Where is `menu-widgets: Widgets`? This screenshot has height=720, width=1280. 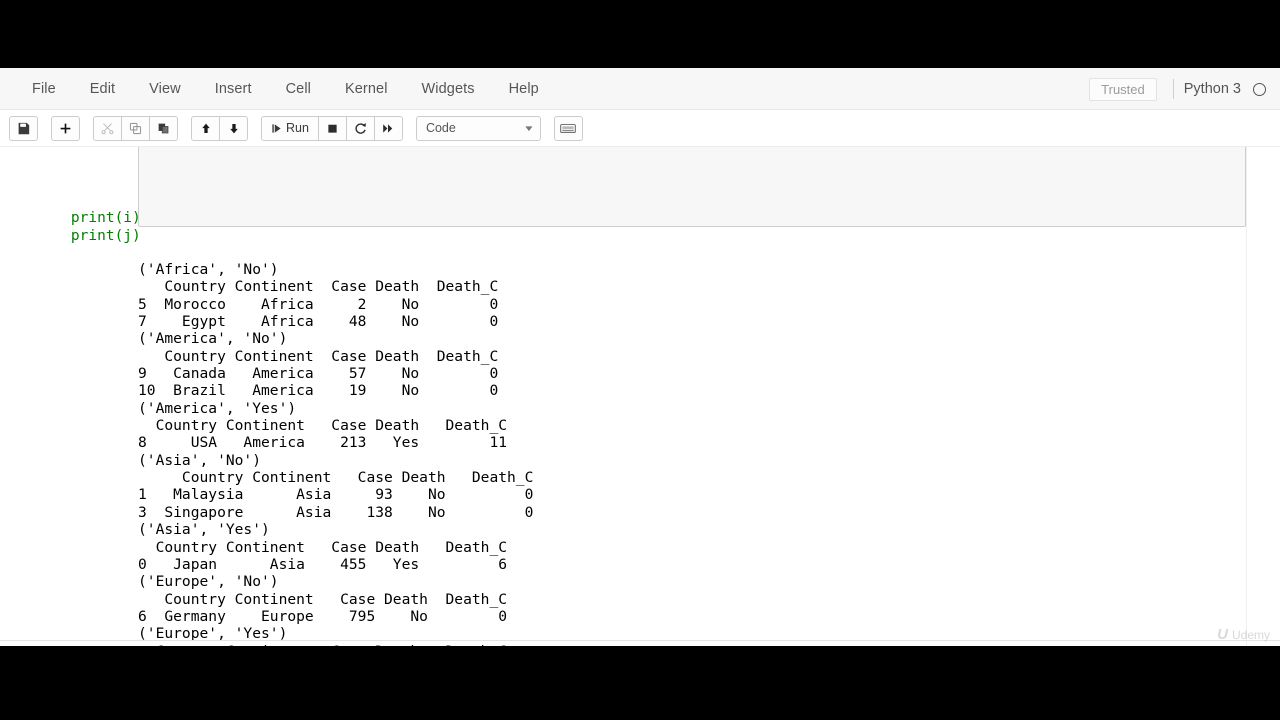 menu-widgets: Widgets is located at coordinates (448, 89).